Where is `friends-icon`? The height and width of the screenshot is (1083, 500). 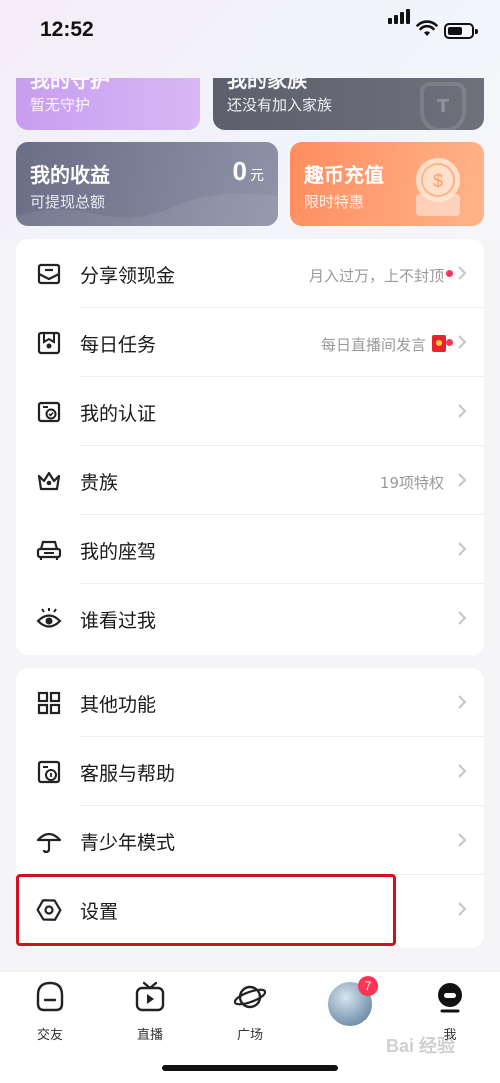
friends-icon is located at coordinates (50, 996).